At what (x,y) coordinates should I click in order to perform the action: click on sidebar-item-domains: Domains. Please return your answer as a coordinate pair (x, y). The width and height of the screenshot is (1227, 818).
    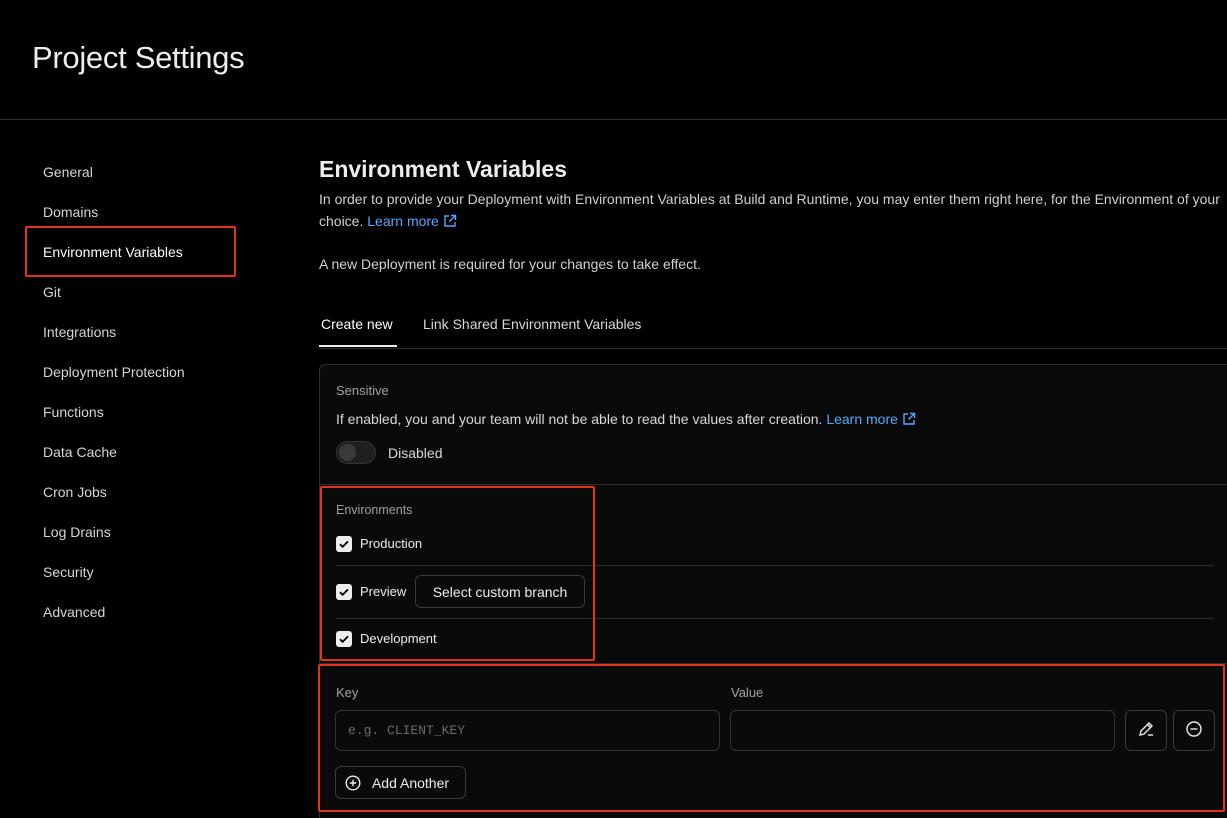
    Looking at the image, I should click on (70, 212).